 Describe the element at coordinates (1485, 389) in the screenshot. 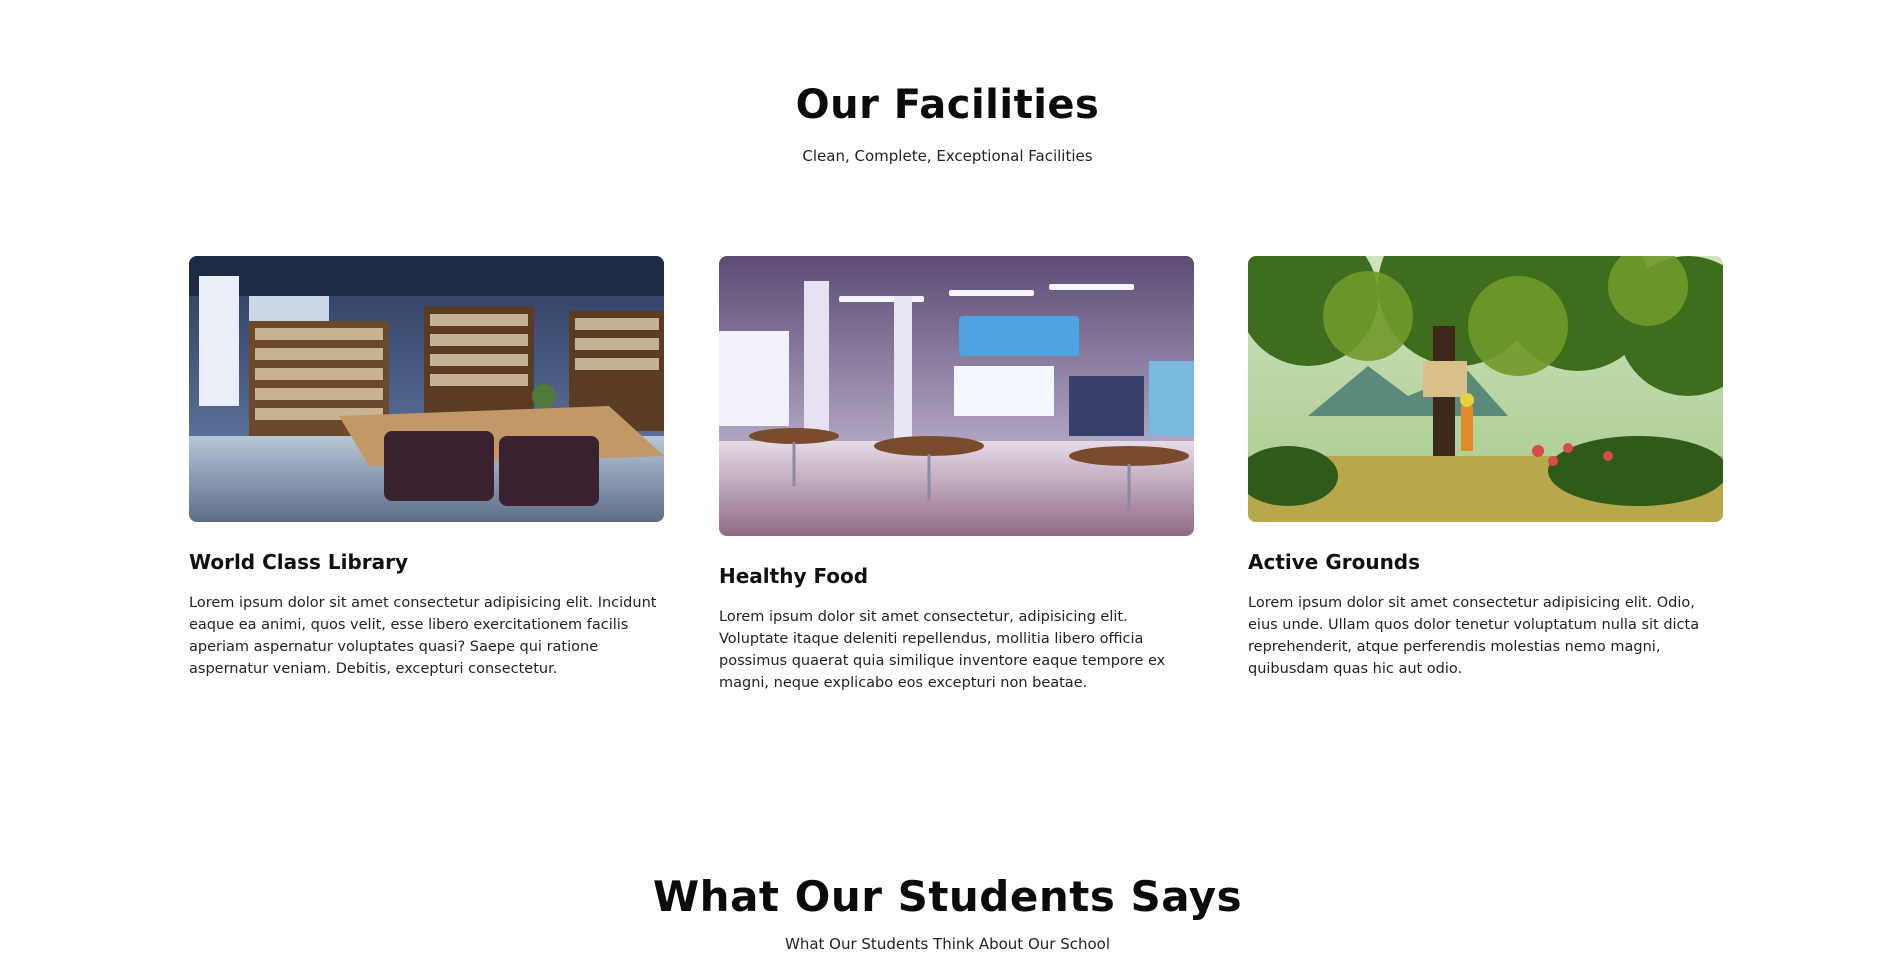

I see `grounds-image` at that location.